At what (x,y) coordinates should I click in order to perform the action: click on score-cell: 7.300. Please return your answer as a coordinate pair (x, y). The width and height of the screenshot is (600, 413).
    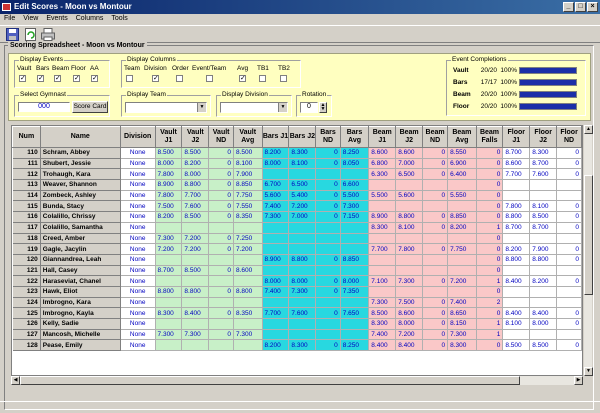
    Looking at the image, I should click on (169, 335).